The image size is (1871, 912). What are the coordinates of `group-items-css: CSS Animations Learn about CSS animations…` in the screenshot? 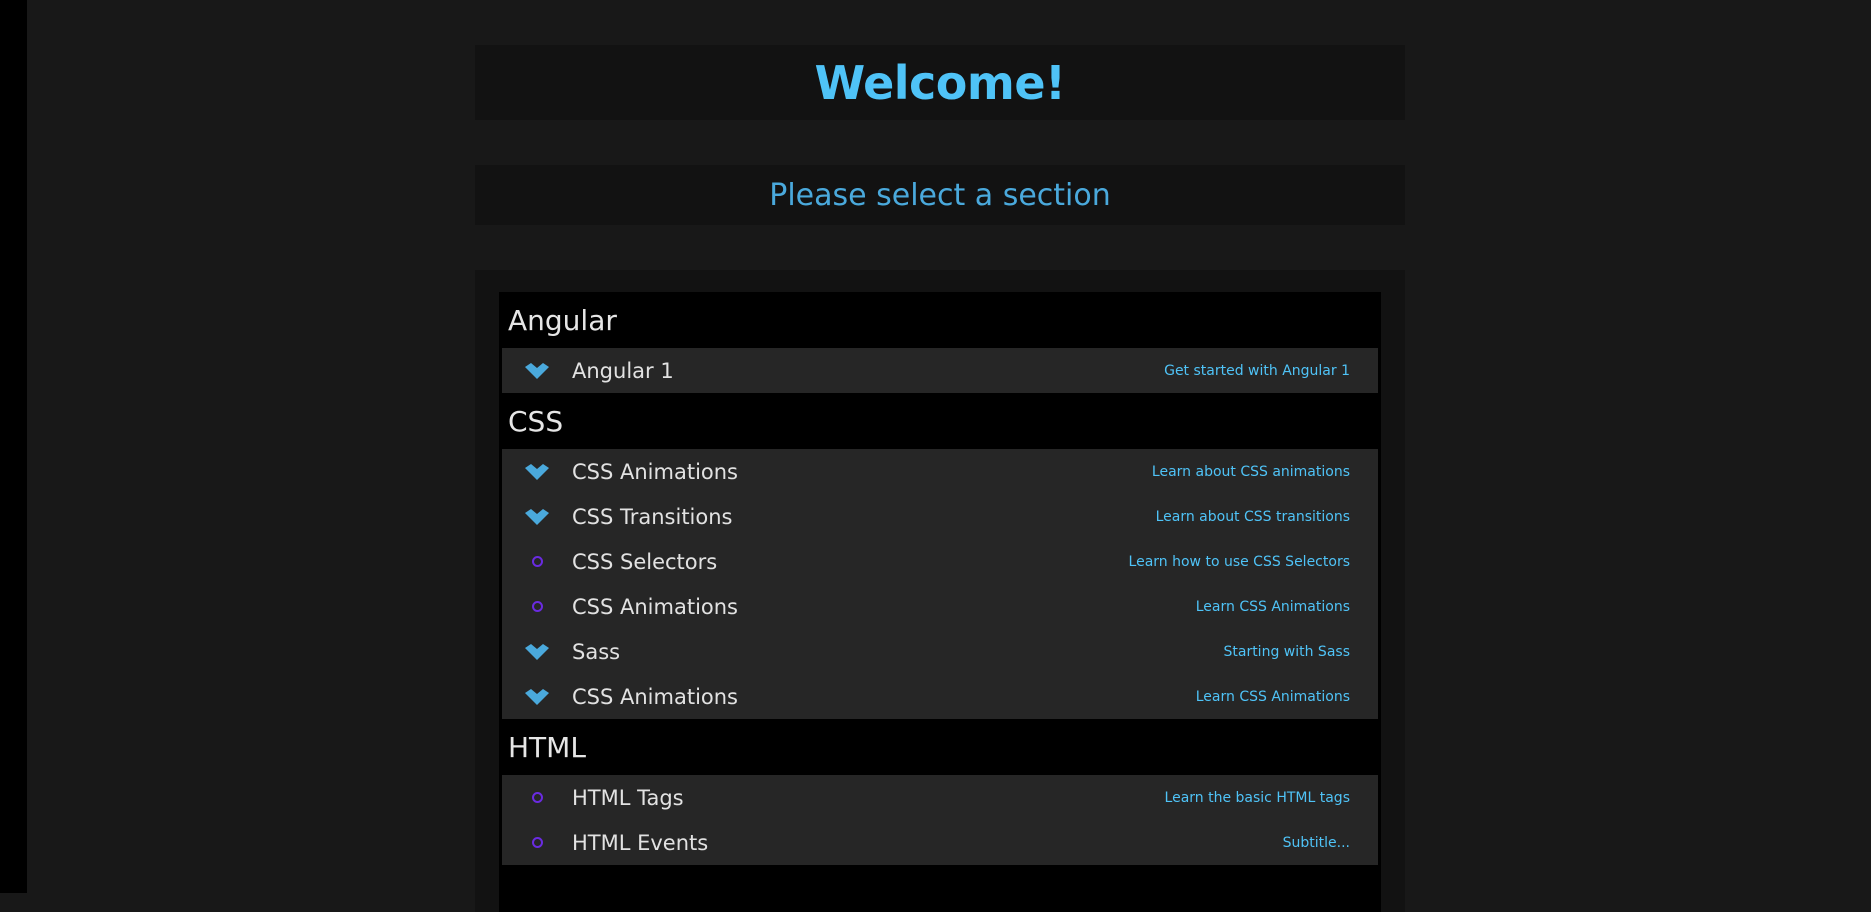 It's located at (940, 584).